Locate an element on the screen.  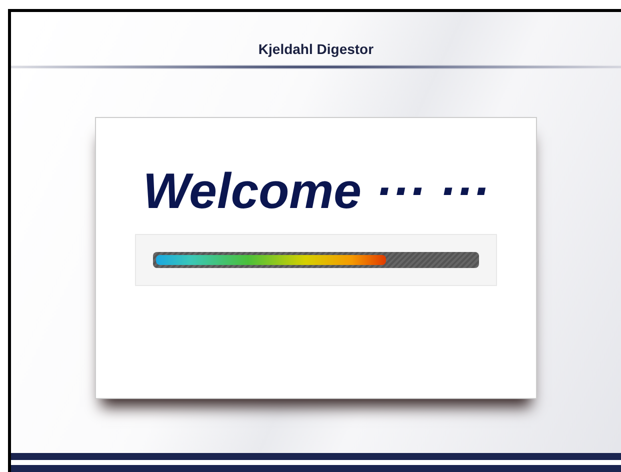
window-title: Kjeldahl Digestor is located at coordinates (316, 49).